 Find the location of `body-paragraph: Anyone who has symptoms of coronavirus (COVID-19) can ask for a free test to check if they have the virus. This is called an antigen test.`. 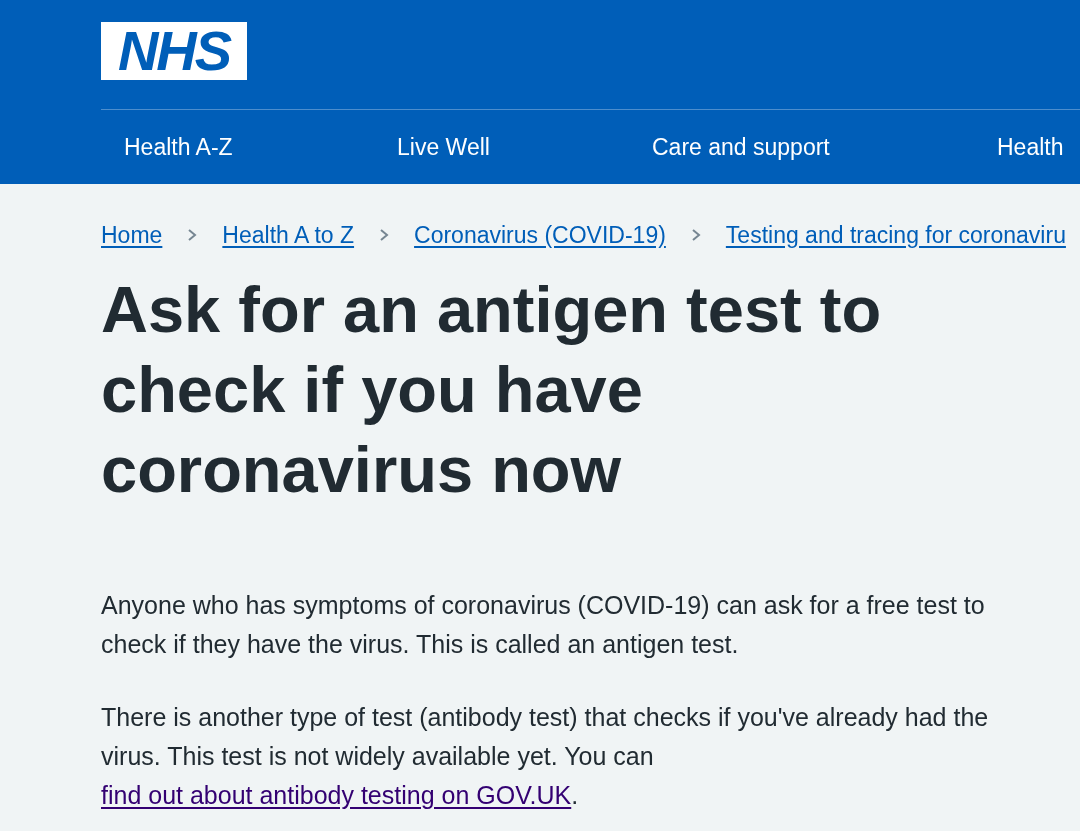

body-paragraph: Anyone who has symptoms of coronavirus (COVID-19) can ask for a free test to check if they have the virus. This is called an antigen test. is located at coordinates (543, 625).